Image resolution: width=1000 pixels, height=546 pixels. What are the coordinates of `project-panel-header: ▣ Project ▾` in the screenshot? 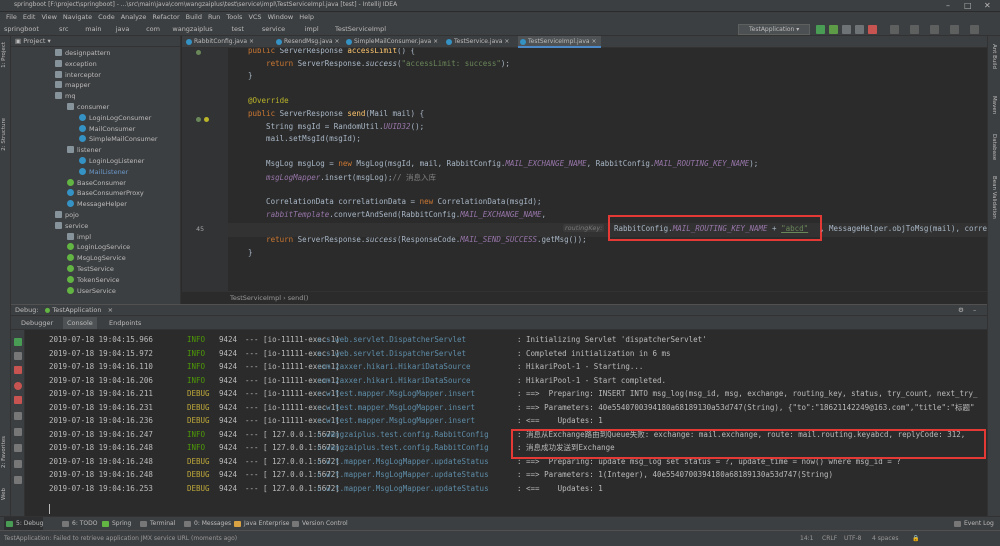 It's located at (95, 41).